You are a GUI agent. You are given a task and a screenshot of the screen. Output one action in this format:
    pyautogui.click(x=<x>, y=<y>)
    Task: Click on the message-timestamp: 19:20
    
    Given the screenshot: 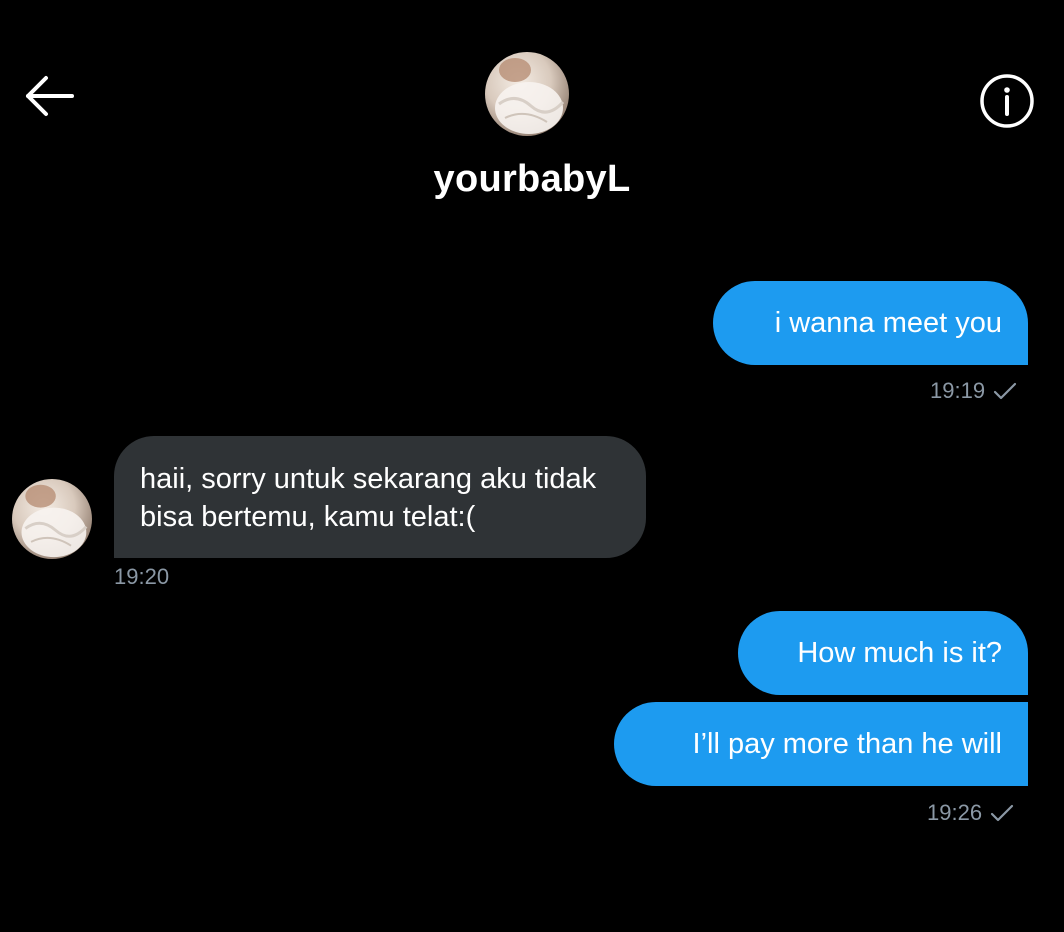 What is the action you would take?
    pyautogui.click(x=141, y=577)
    